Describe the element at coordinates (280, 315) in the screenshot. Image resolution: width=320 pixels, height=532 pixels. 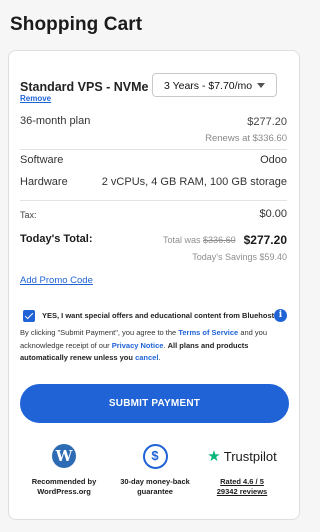
I see `info-icon: i` at that location.